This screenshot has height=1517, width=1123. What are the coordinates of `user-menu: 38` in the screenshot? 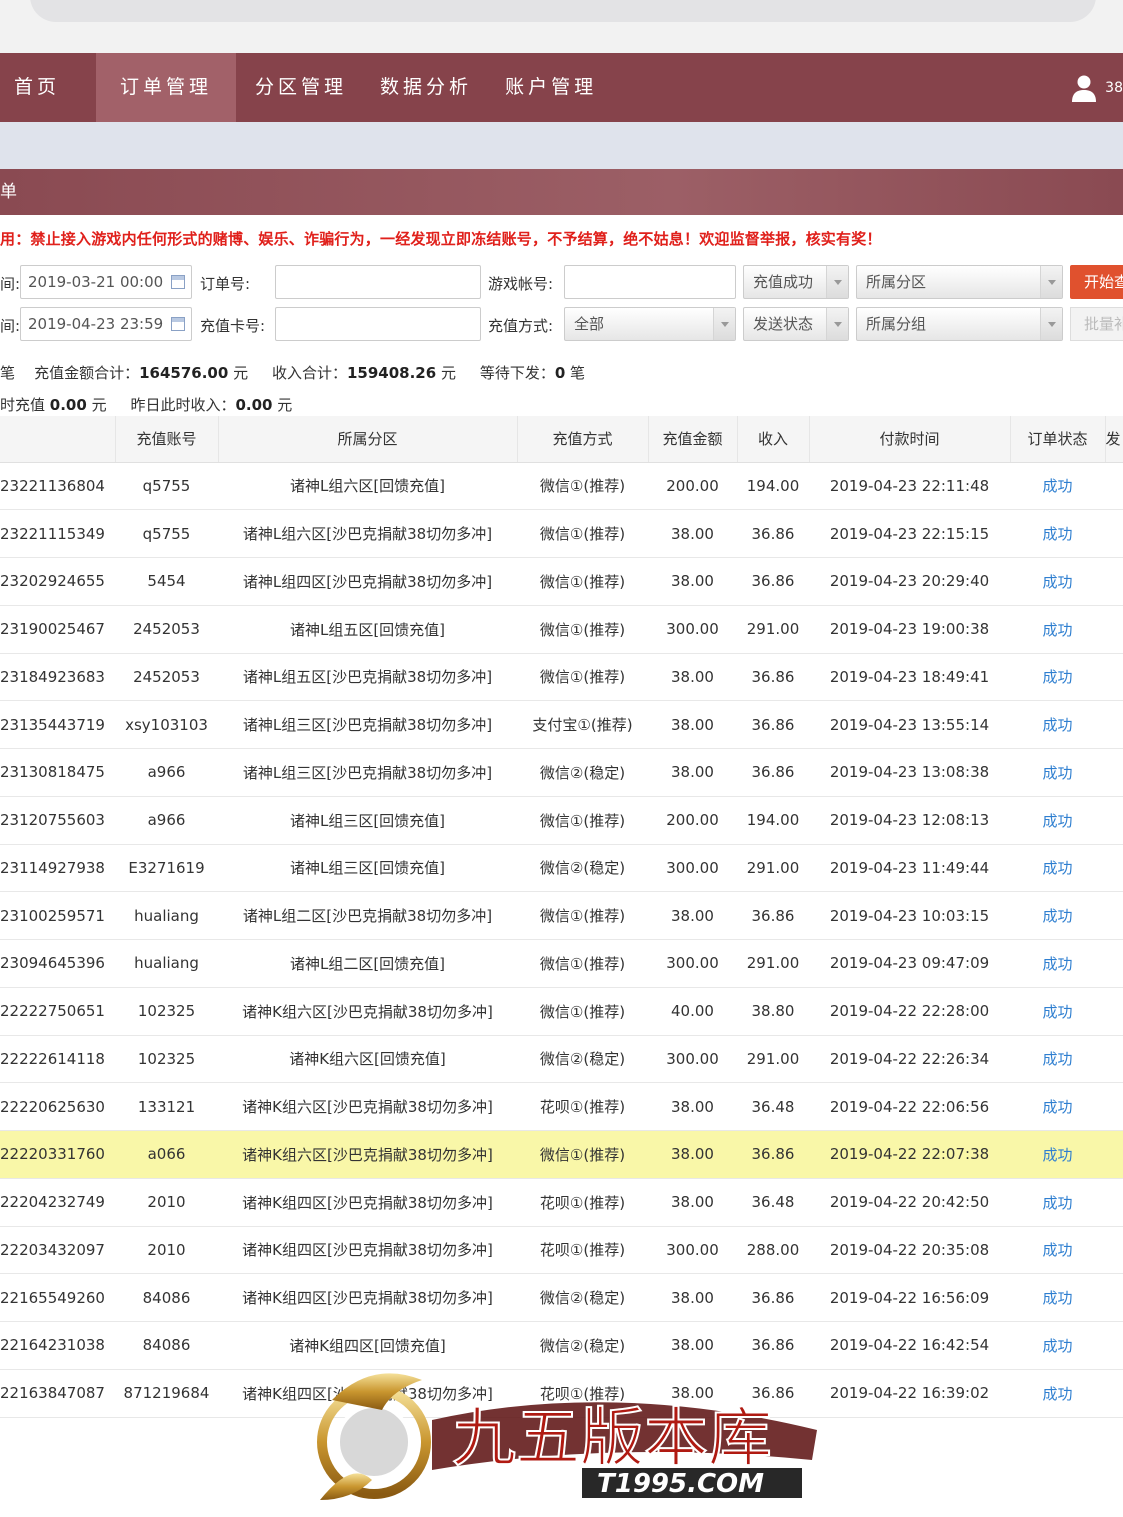 It's located at (1097, 87).